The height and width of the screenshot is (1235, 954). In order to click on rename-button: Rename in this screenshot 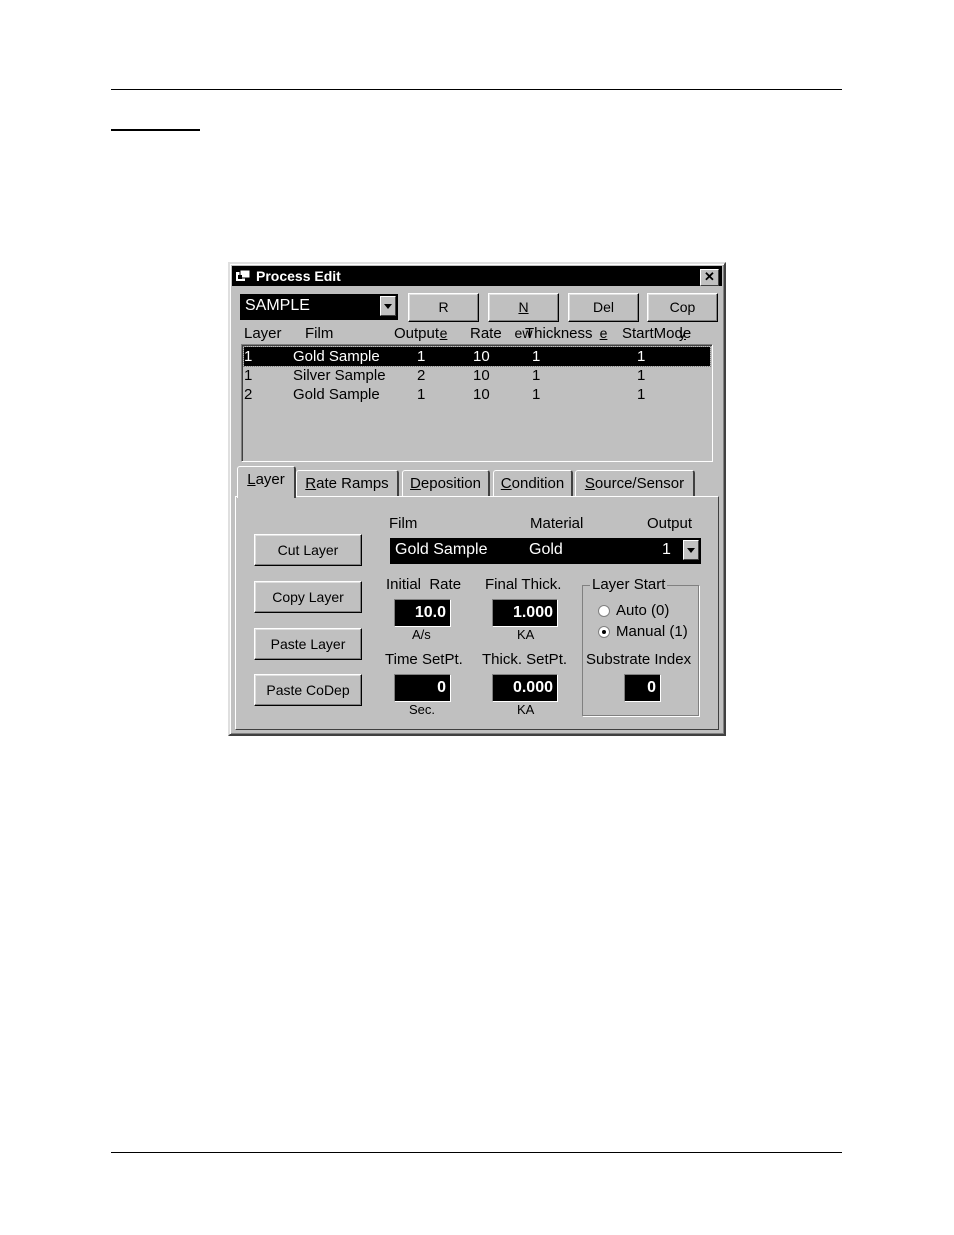, I will do `click(443, 330)`.